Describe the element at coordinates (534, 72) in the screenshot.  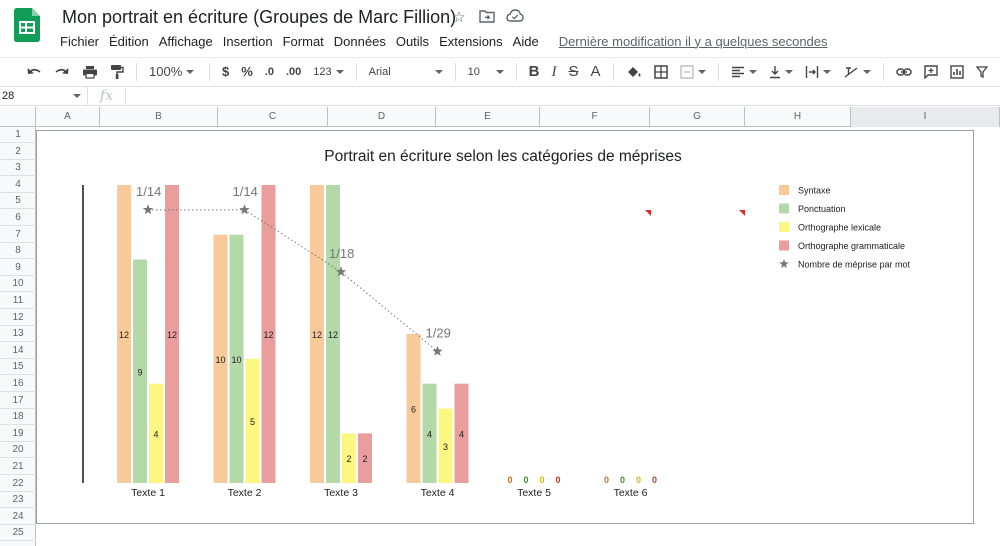
I see `bold-button: B` at that location.